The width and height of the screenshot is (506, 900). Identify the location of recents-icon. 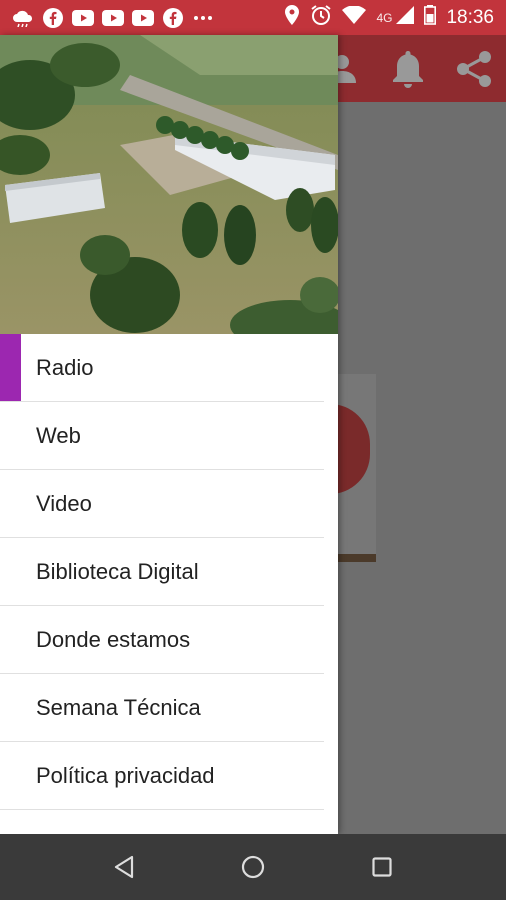
(382, 867).